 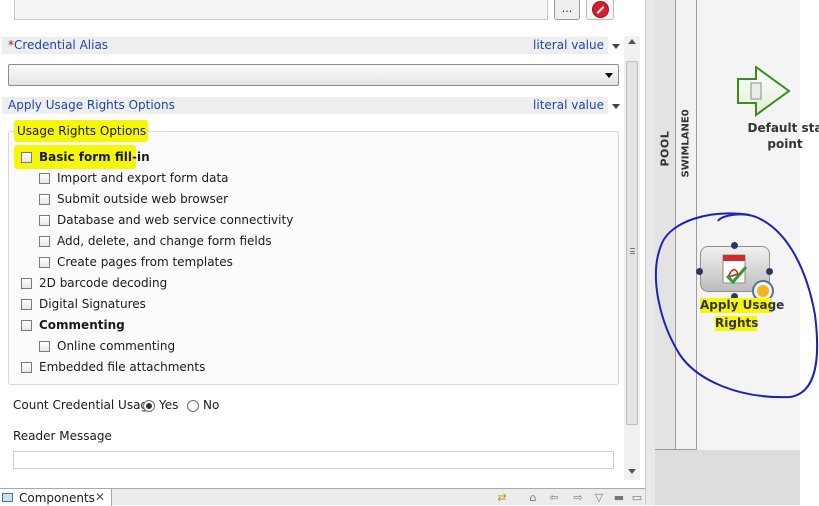 I want to click on grip-icon, so click(x=632, y=251).